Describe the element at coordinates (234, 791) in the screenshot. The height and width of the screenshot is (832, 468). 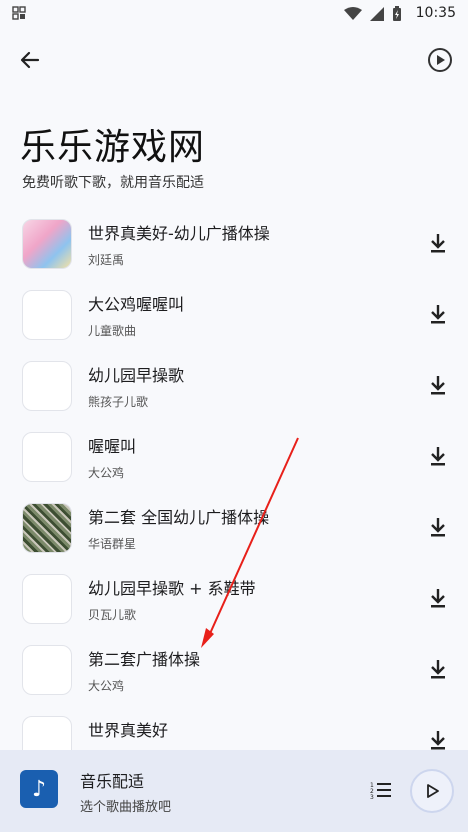
I see `mini-player: ♪ 音乐配适 选个歌曲播放吧 1 2 3` at that location.